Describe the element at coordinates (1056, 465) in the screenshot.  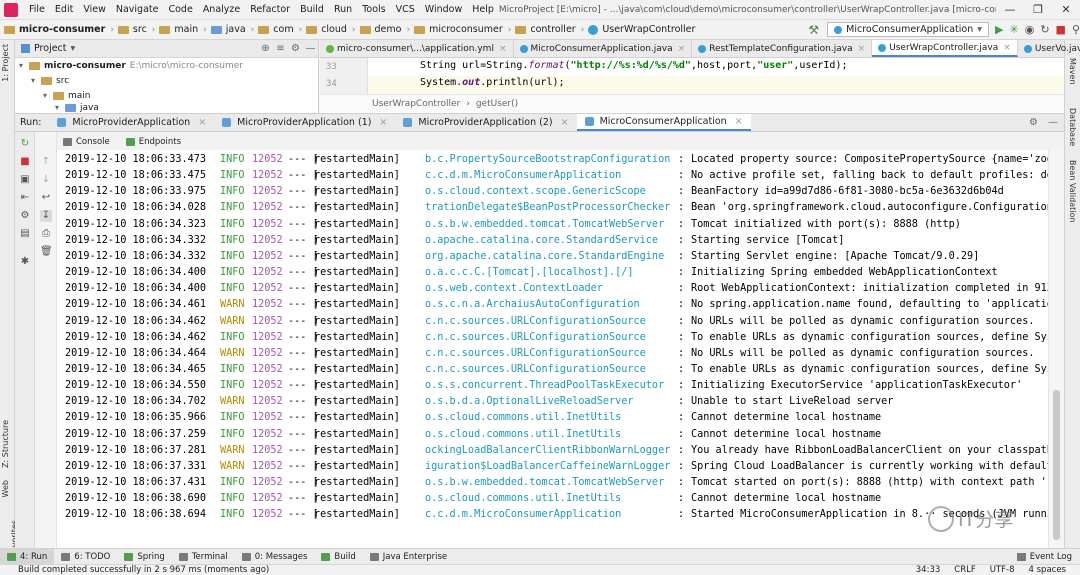
I see `scrollbar-thumb` at that location.